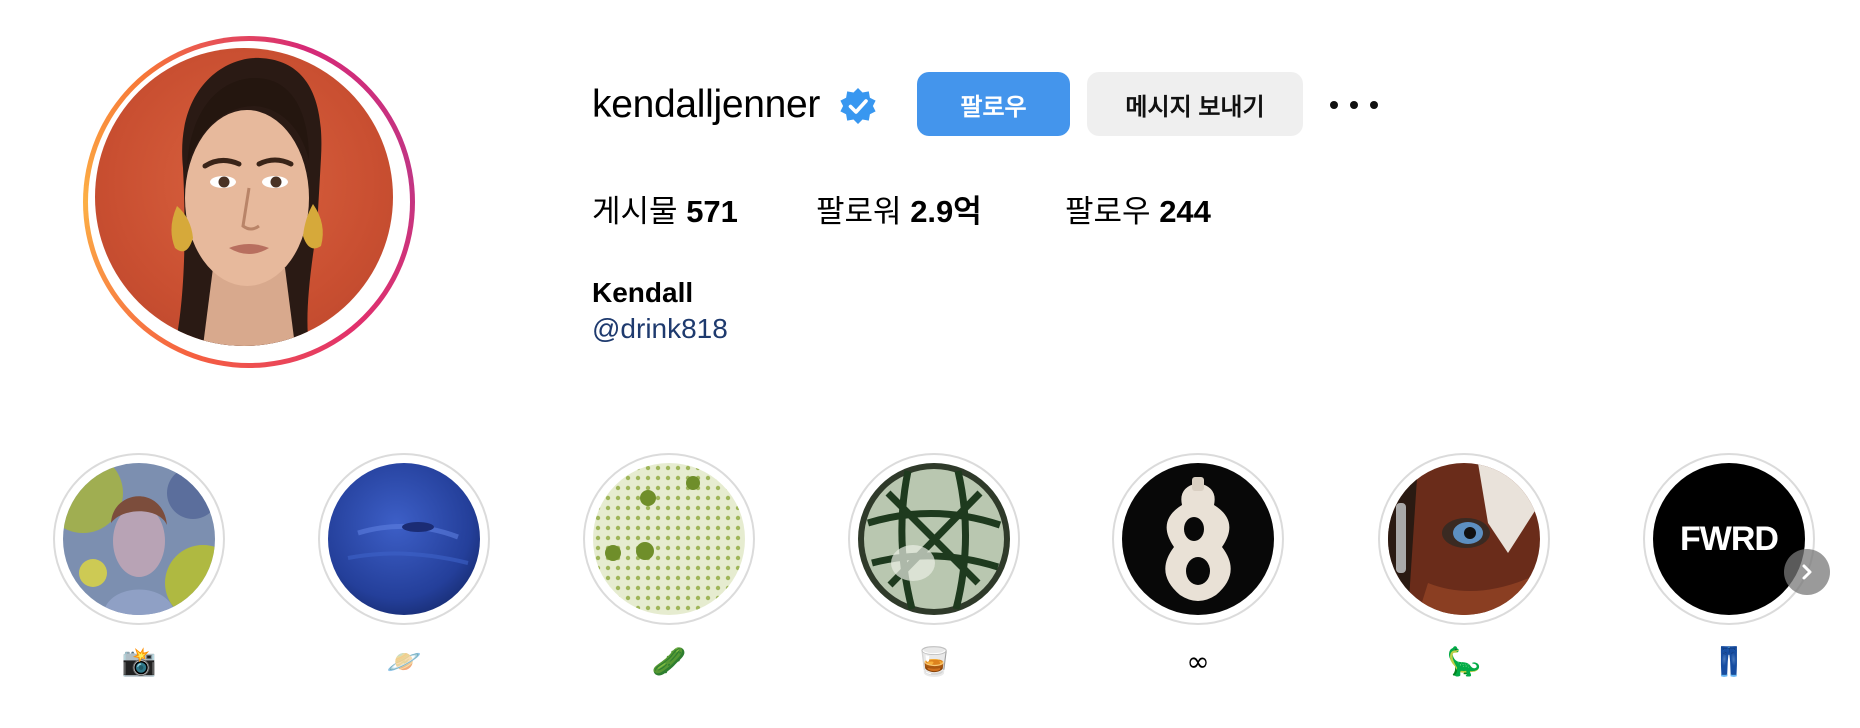  I want to click on green-sphere-image, so click(934, 539).